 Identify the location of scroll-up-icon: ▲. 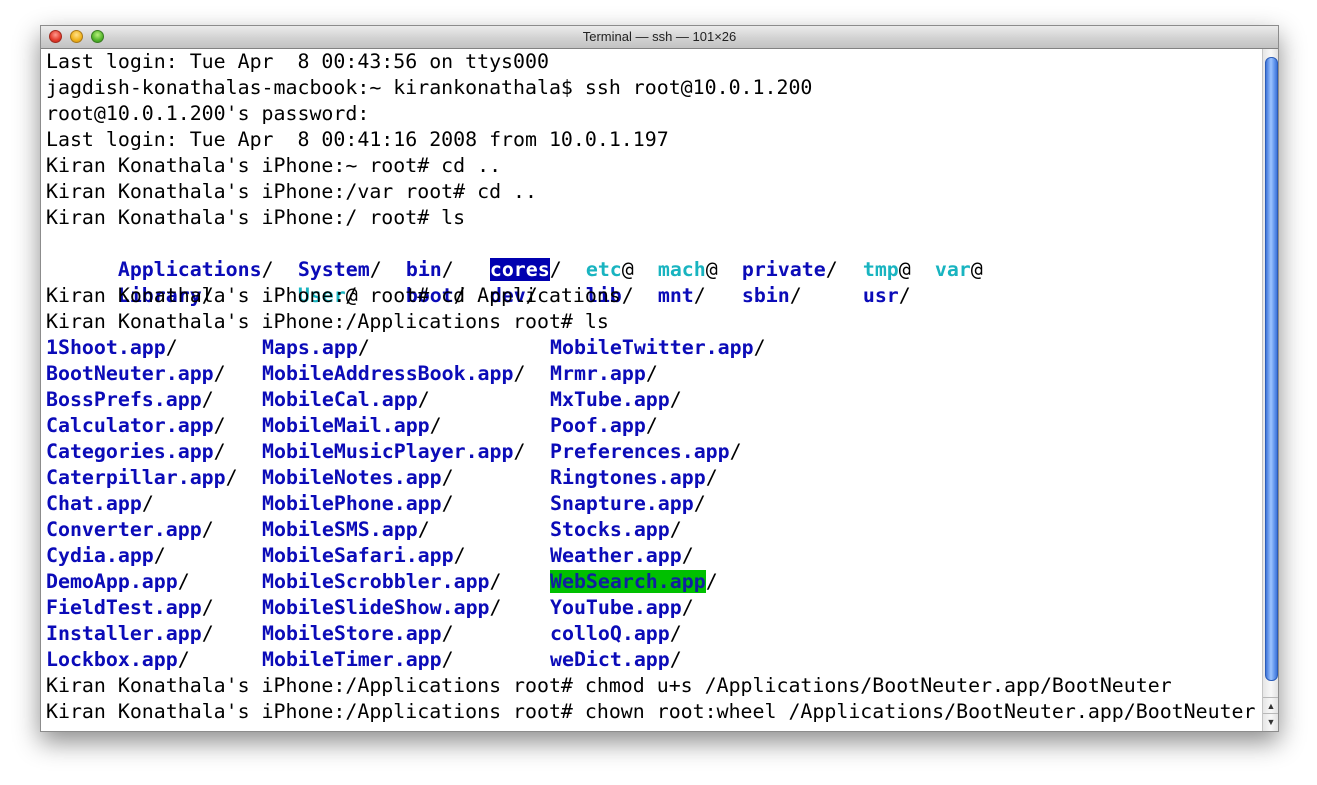
(1270, 705).